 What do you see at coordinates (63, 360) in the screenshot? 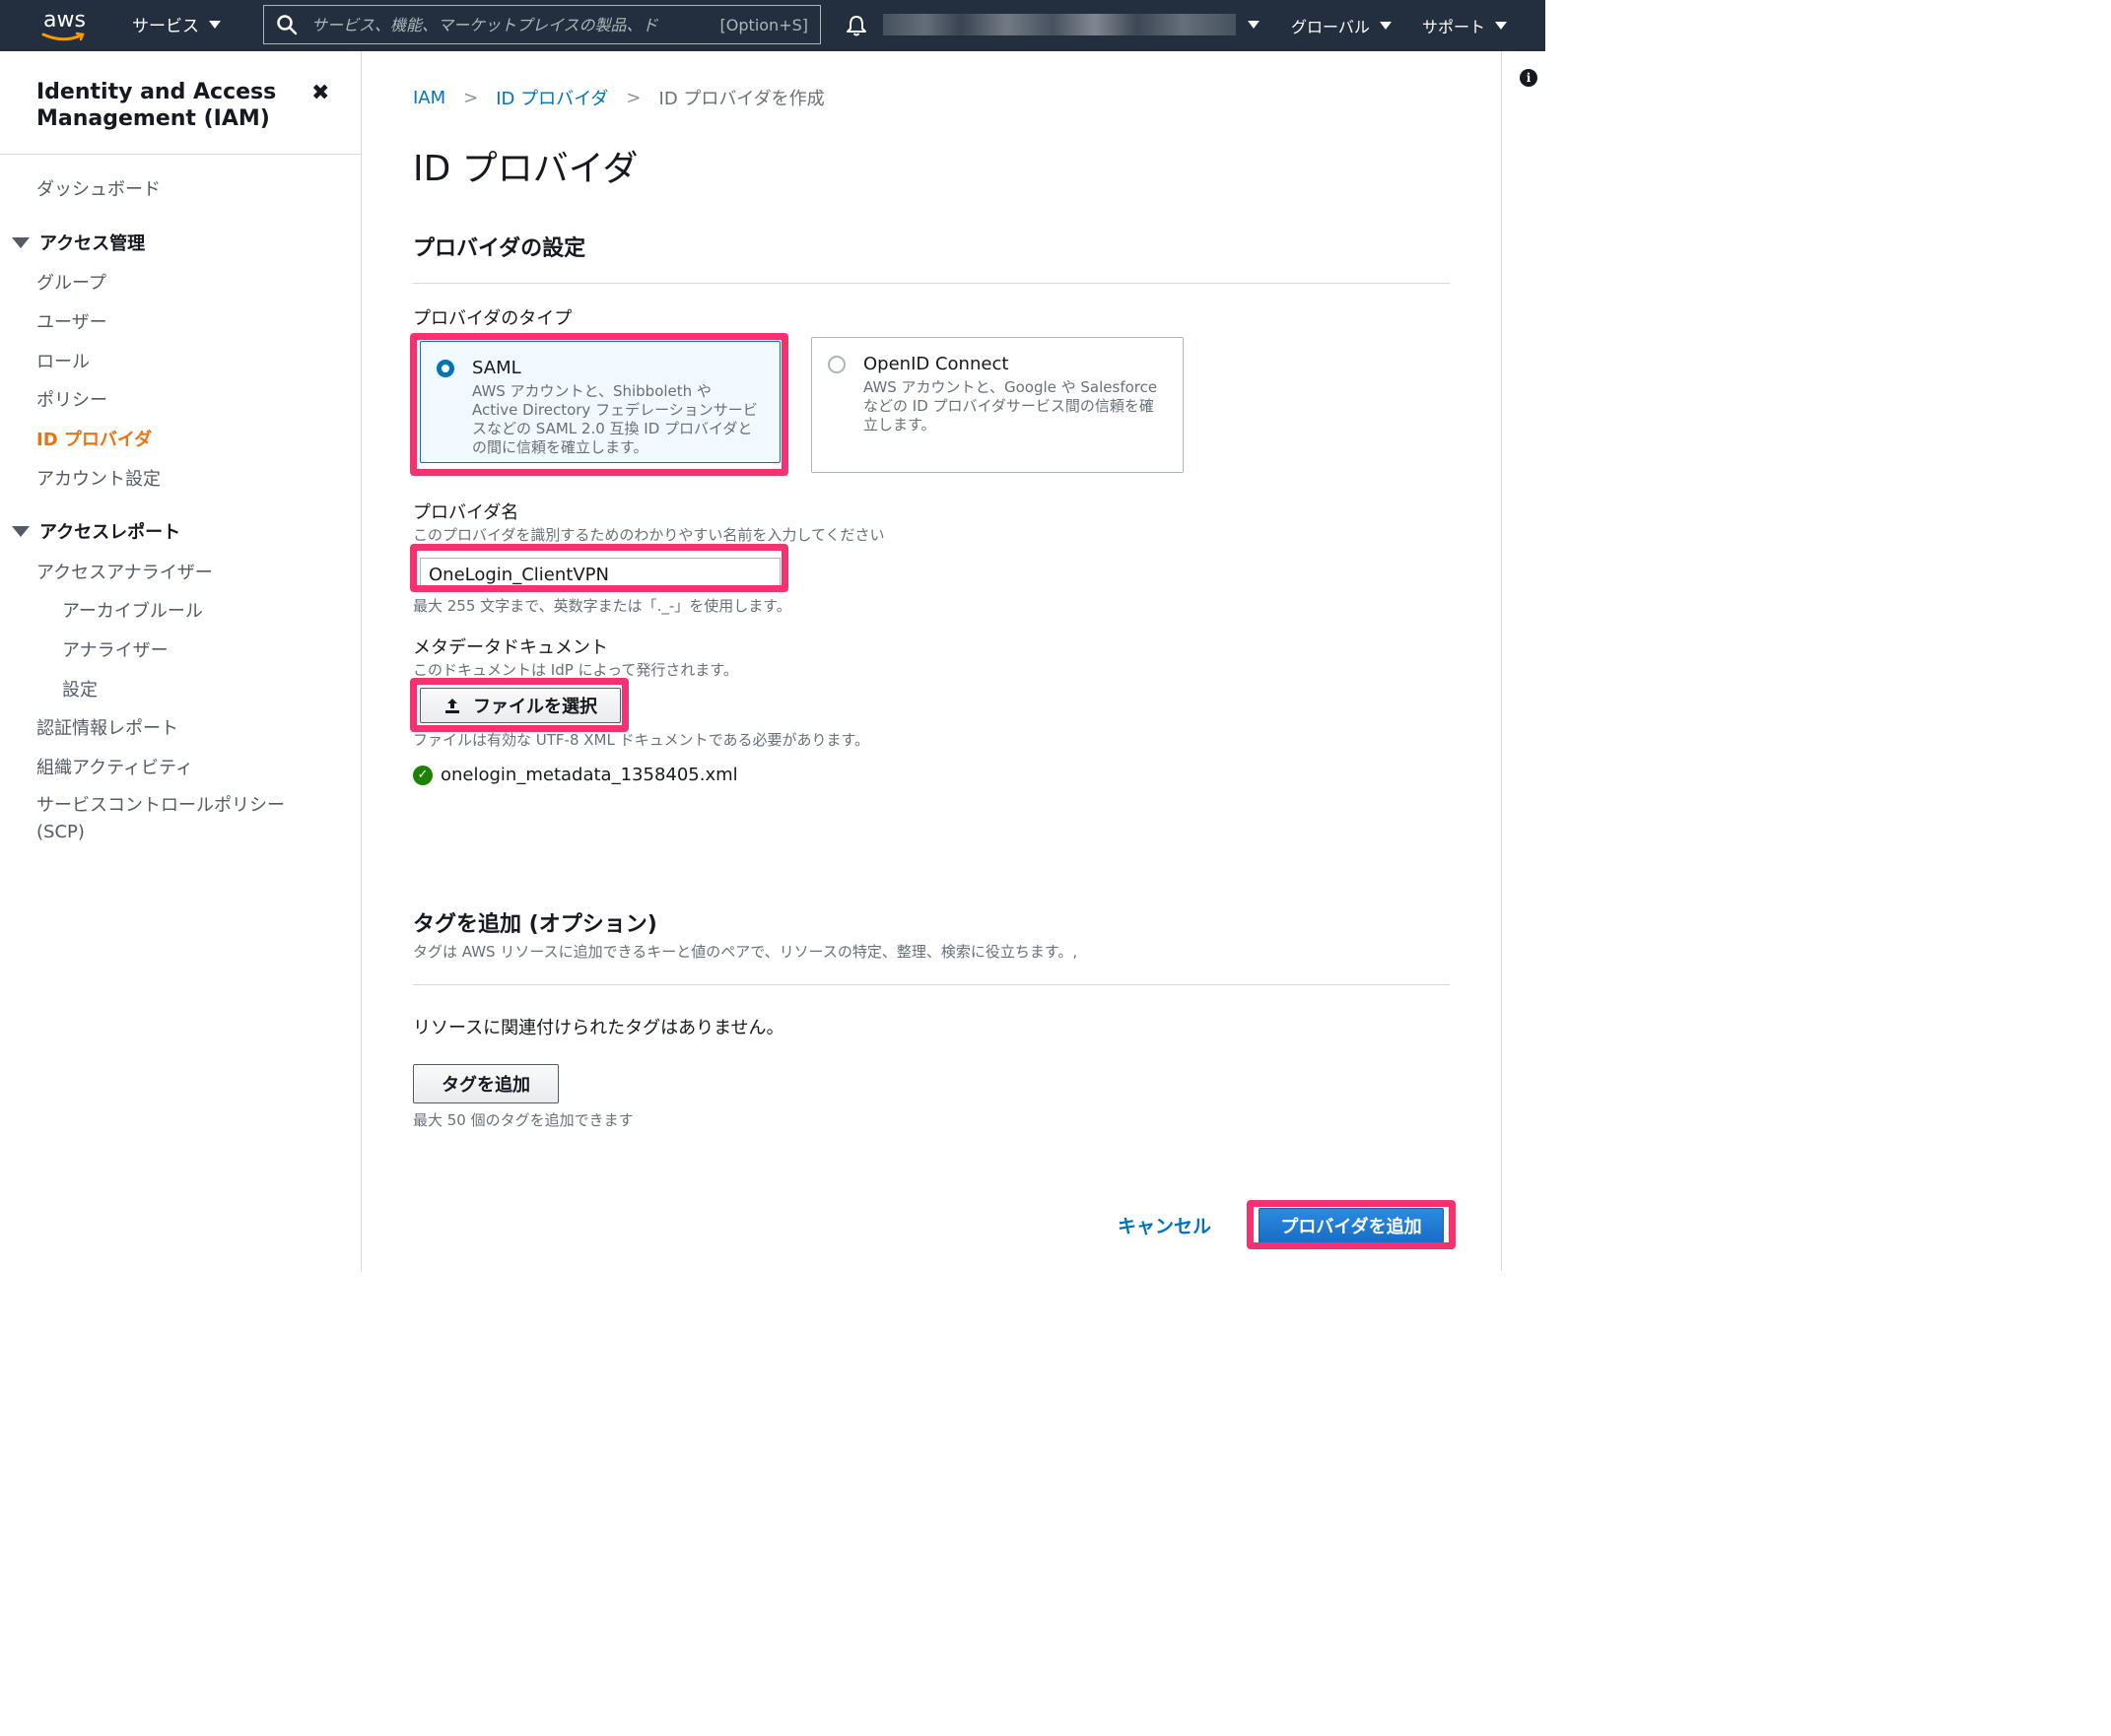
I see `sidebar-item-roles: ロール` at bounding box center [63, 360].